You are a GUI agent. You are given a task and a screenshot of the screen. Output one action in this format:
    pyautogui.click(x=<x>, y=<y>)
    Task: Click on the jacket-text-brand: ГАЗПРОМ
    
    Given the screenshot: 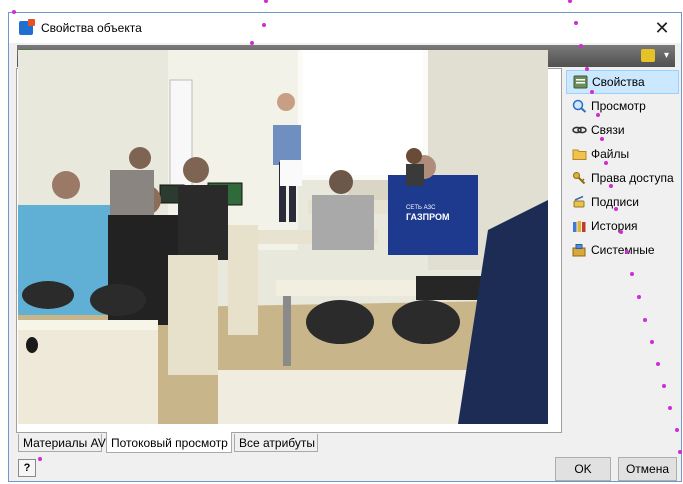 What is the action you would take?
    pyautogui.click(x=428, y=217)
    